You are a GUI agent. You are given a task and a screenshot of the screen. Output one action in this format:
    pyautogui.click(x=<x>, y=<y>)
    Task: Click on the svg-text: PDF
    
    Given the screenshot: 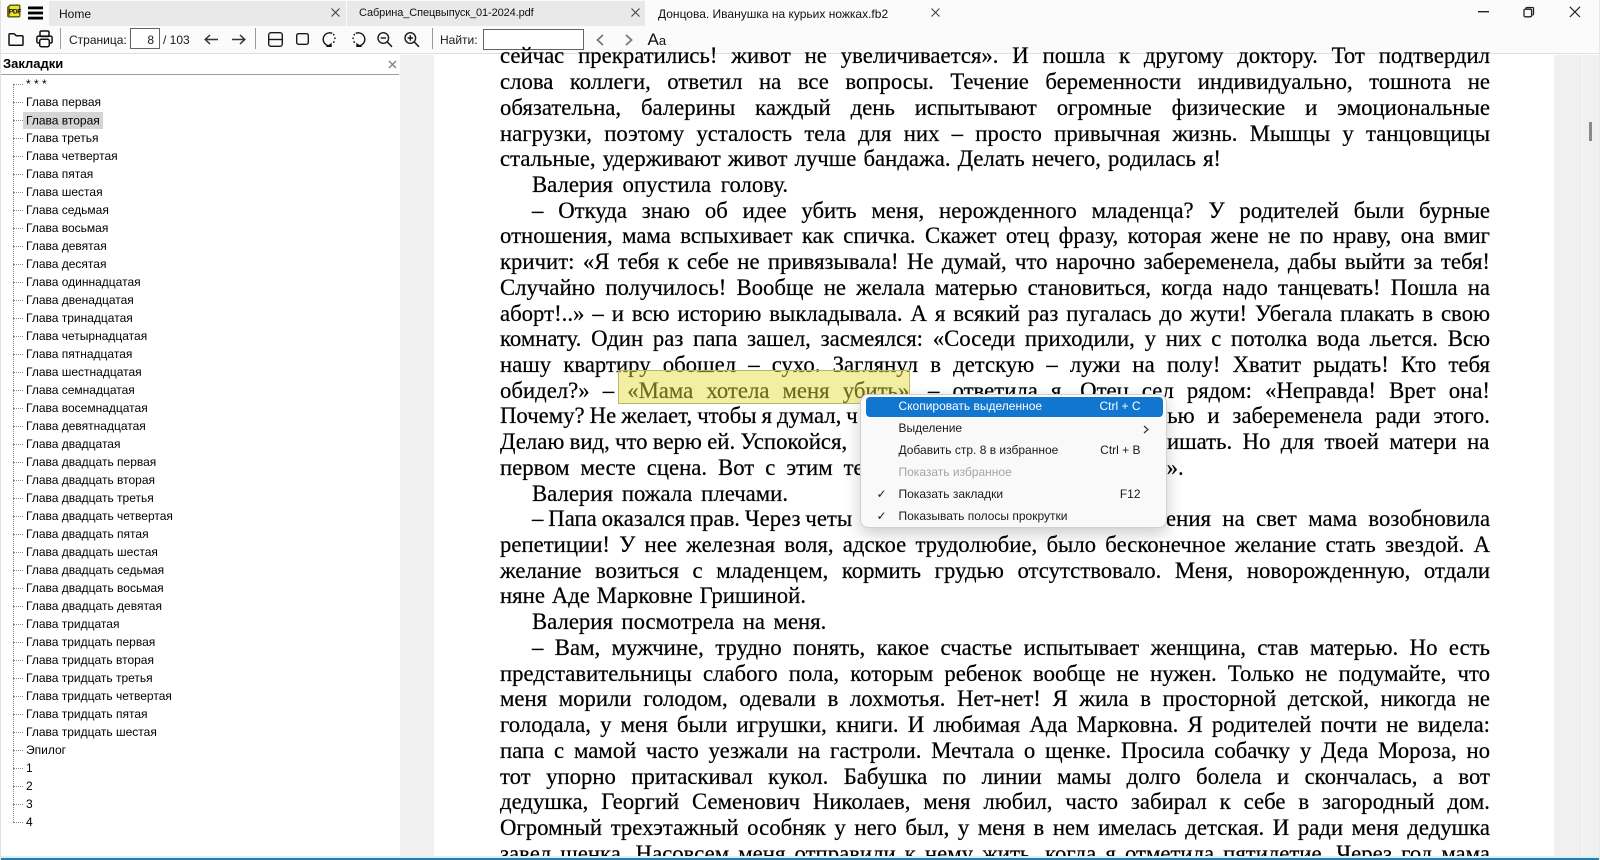 What is the action you would take?
    pyautogui.click(x=15, y=12)
    